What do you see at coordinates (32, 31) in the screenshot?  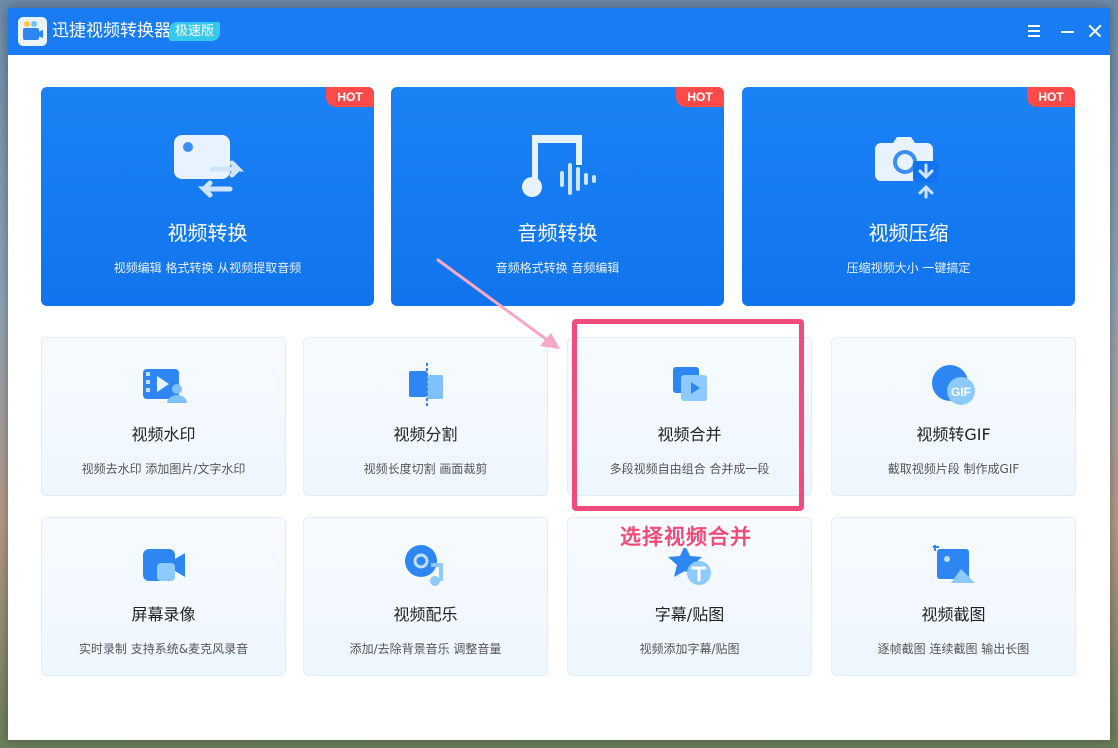 I see `app-logo-icon` at bounding box center [32, 31].